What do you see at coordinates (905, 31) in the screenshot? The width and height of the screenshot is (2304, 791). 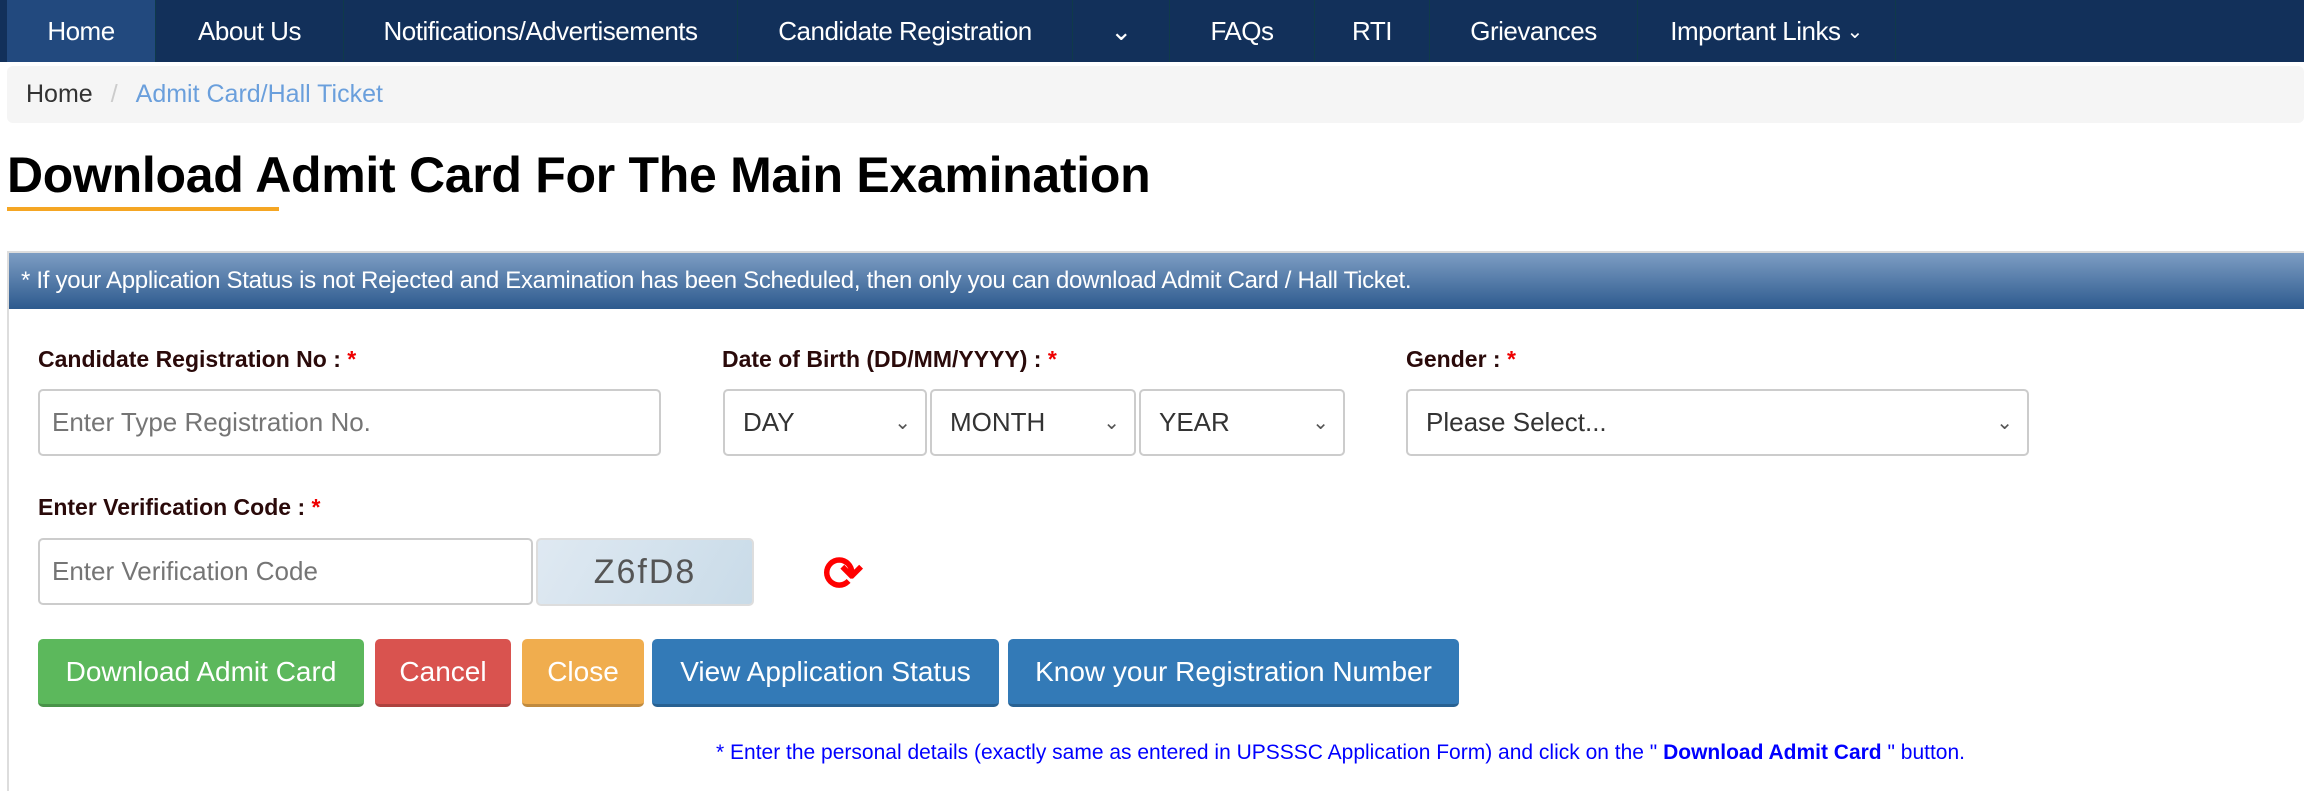 I see `nav-candidate-registration: Candidate Registration` at bounding box center [905, 31].